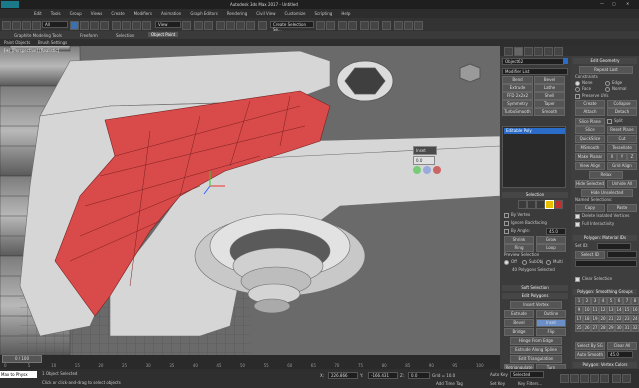  I want to click on caddy-value-field: 0.0, so click(424, 160).